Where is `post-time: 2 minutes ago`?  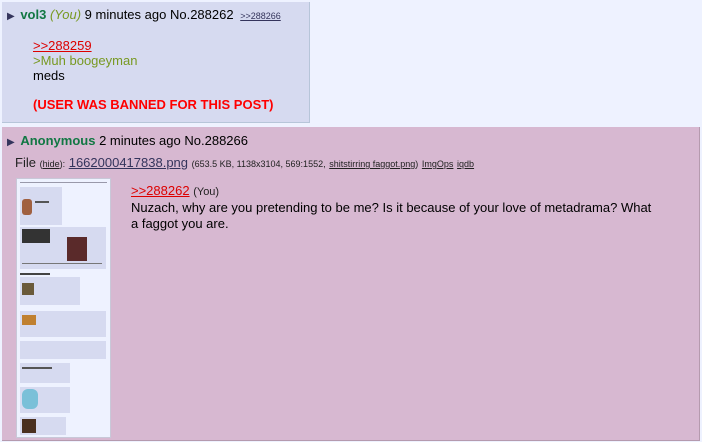 post-time: 2 minutes ago is located at coordinates (140, 140).